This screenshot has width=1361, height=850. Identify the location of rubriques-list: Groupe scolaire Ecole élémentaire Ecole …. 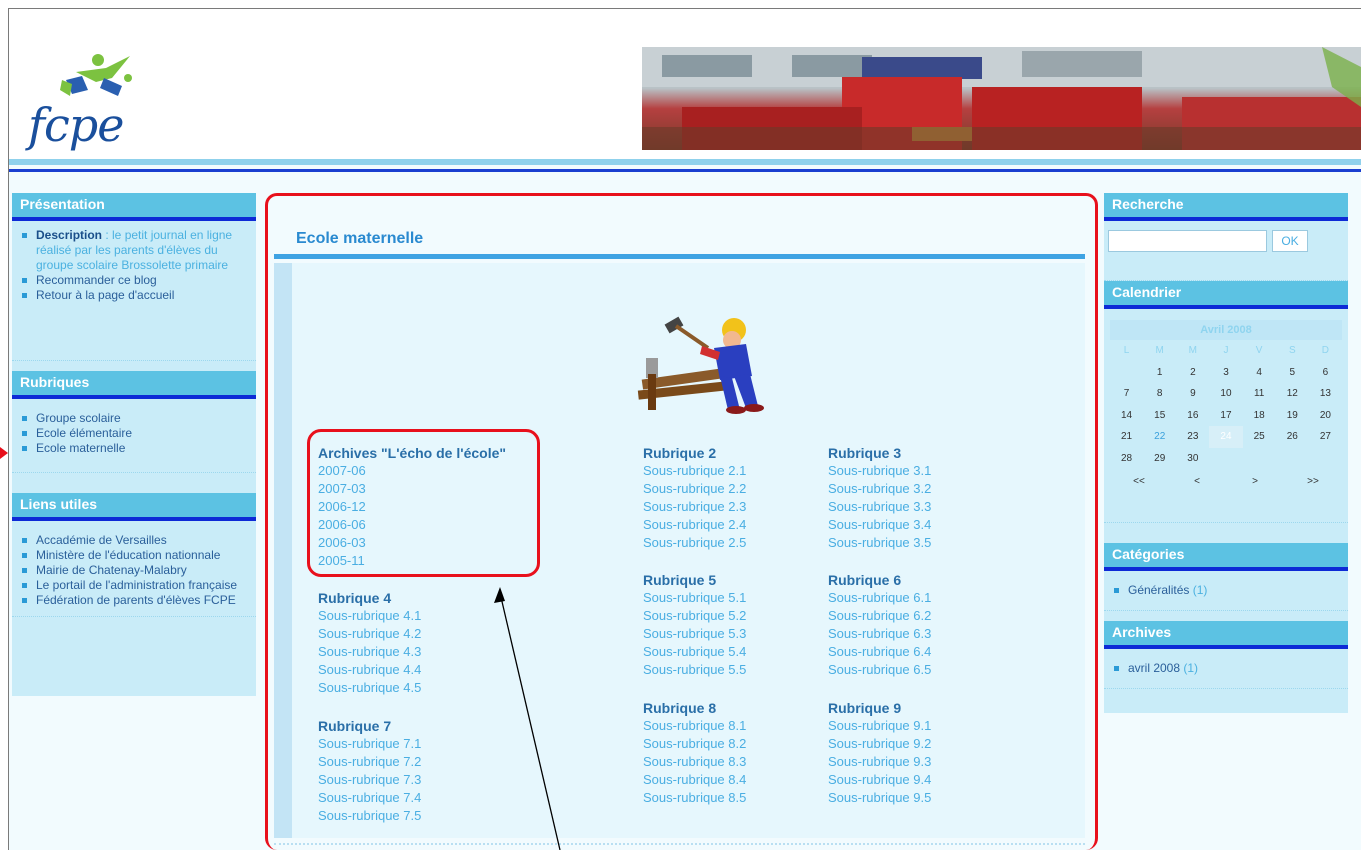
(134, 436).